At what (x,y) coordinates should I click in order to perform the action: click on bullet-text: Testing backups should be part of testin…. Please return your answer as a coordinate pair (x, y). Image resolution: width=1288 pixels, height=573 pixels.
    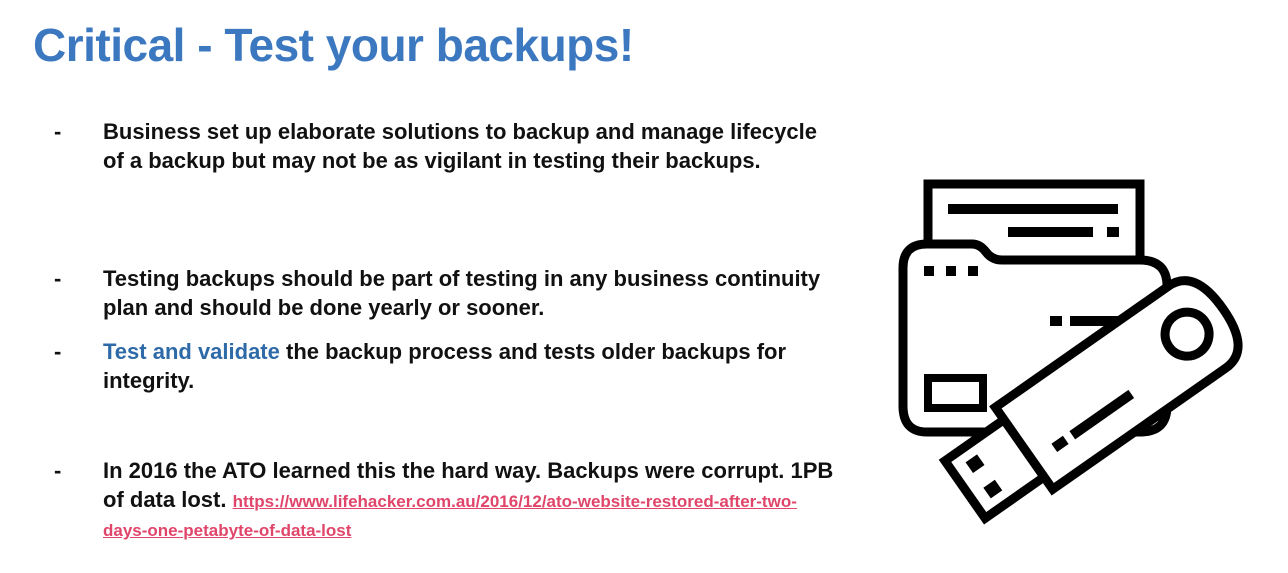
    Looking at the image, I should click on (462, 293).